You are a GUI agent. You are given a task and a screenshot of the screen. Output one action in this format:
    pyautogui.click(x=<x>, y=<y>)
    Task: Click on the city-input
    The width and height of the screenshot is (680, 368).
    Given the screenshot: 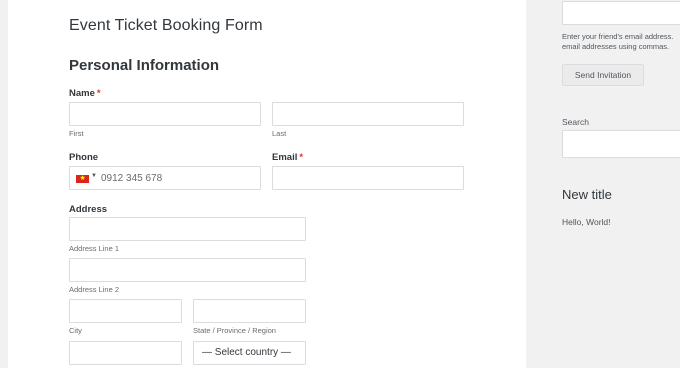 What is the action you would take?
    pyautogui.click(x=125, y=311)
    